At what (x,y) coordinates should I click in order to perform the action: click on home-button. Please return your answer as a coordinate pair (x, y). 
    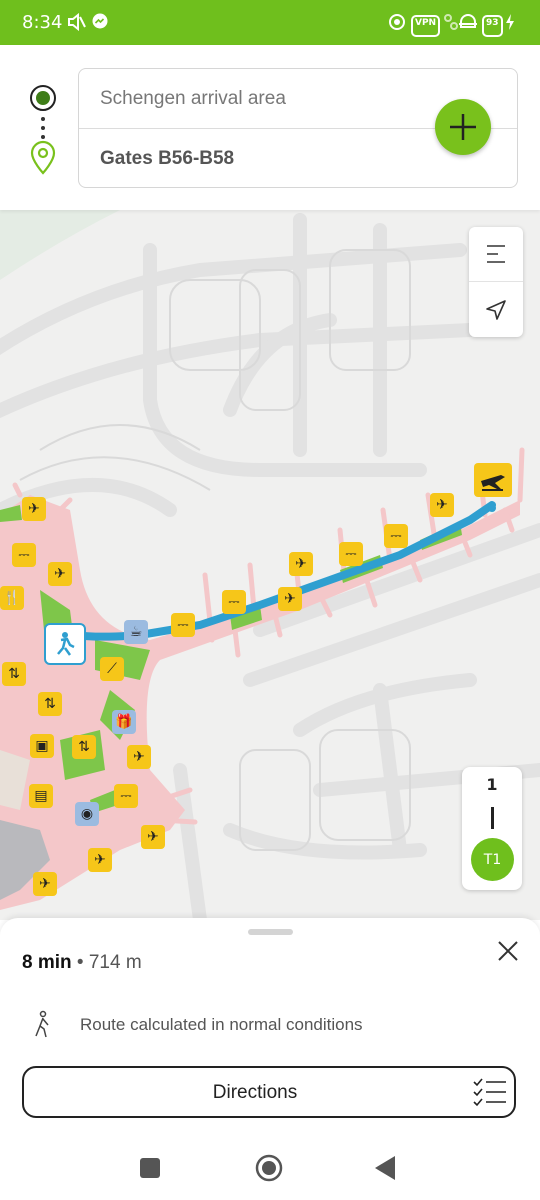
    Looking at the image, I should click on (269, 1170).